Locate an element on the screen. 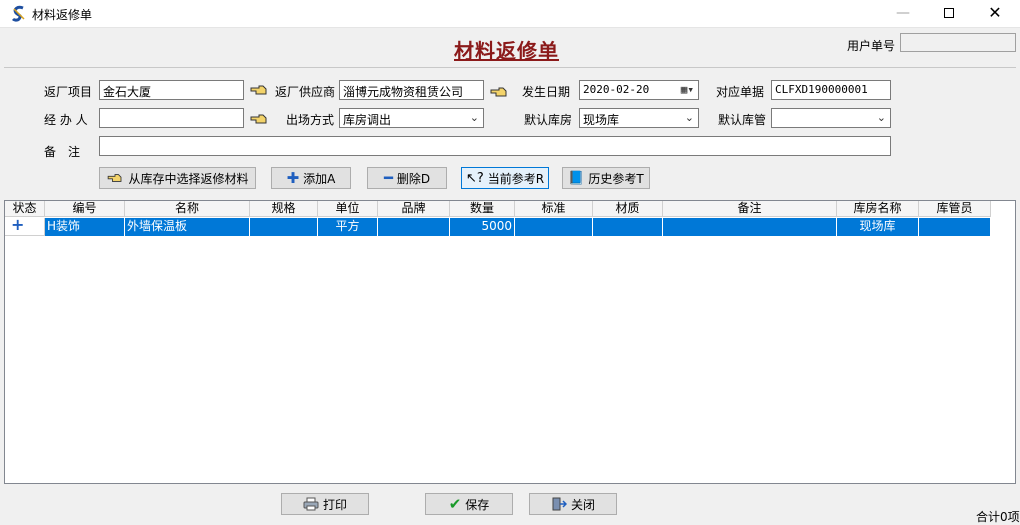  plus-icon: ✚ is located at coordinates (293, 178).